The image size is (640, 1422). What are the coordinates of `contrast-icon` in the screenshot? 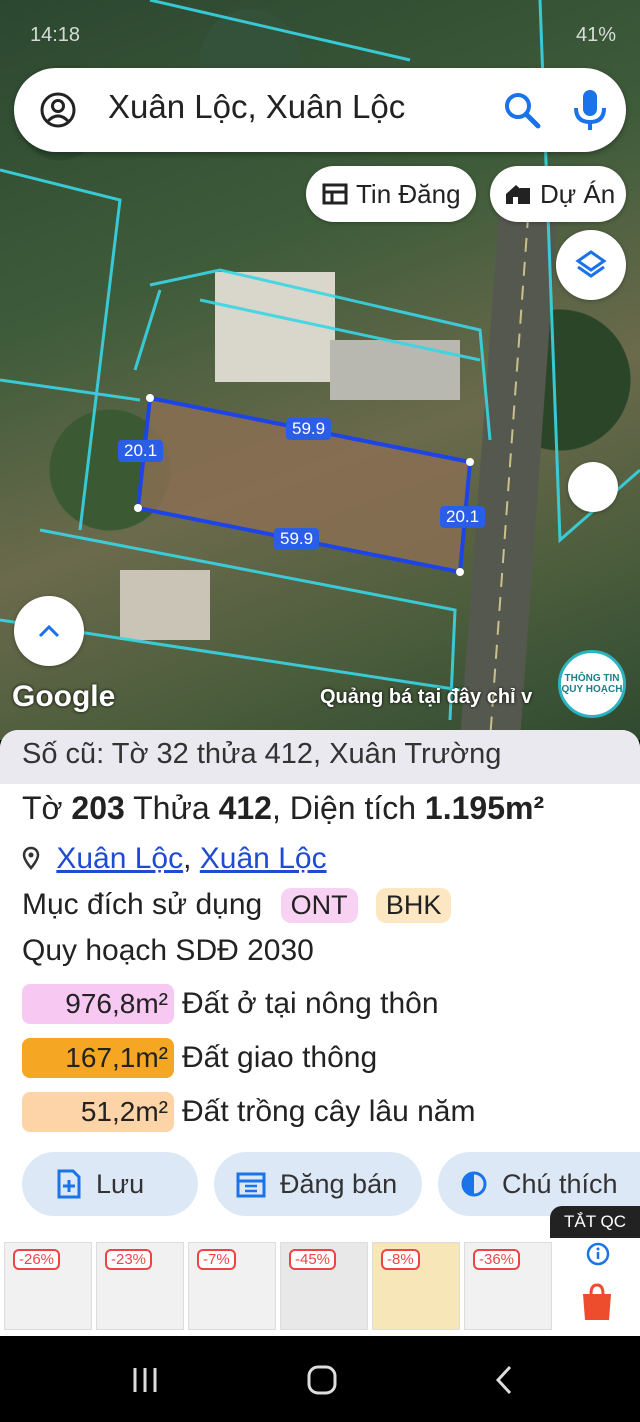 It's located at (474, 1184).